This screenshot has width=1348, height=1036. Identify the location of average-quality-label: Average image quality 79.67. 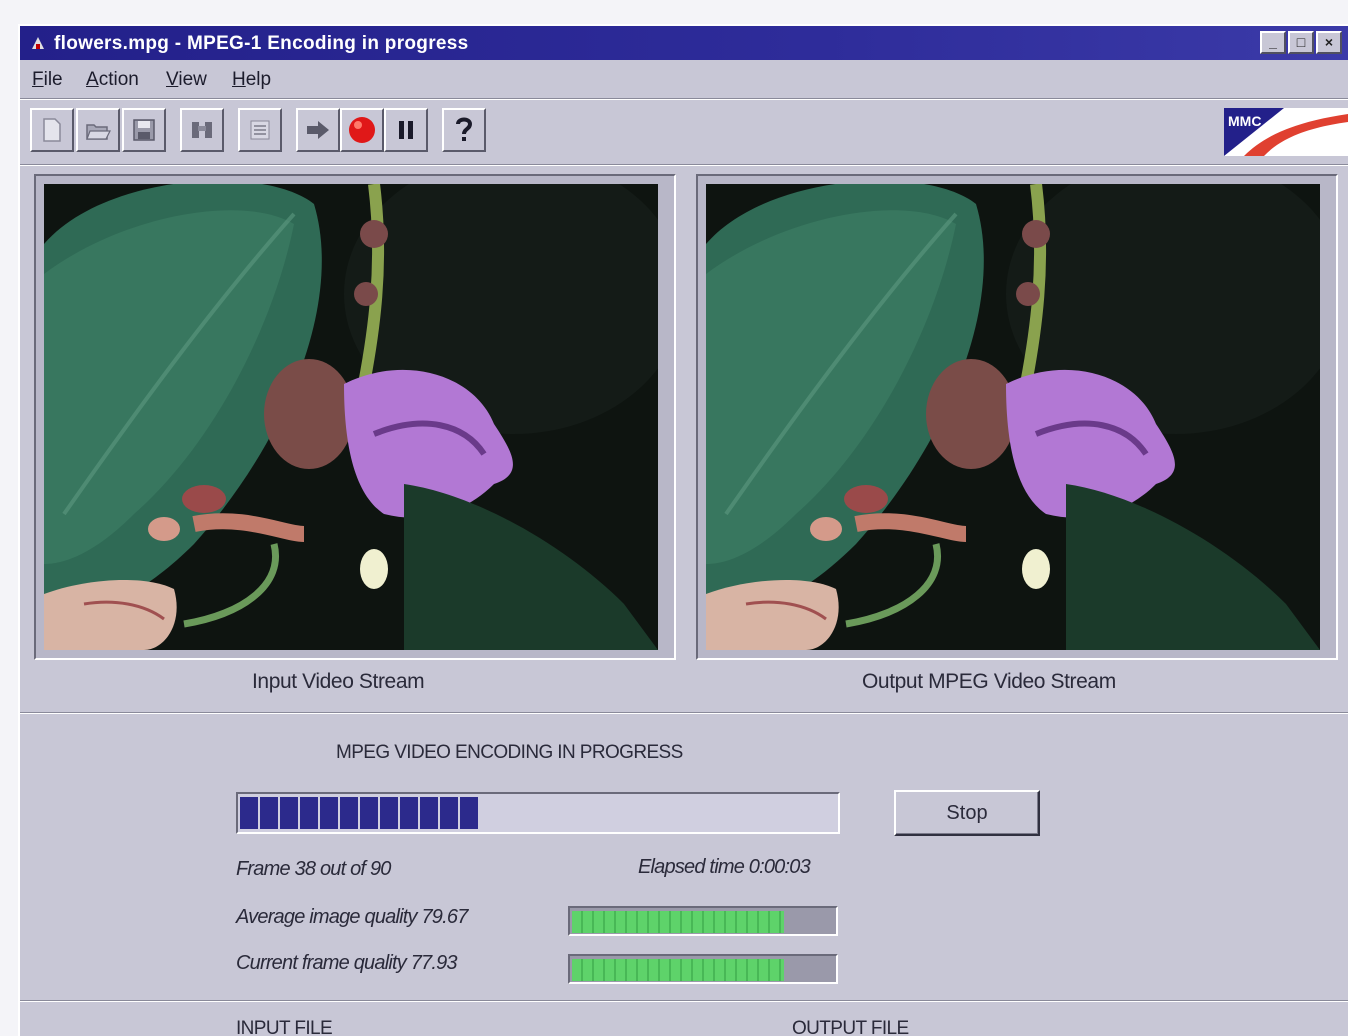
(352, 917).